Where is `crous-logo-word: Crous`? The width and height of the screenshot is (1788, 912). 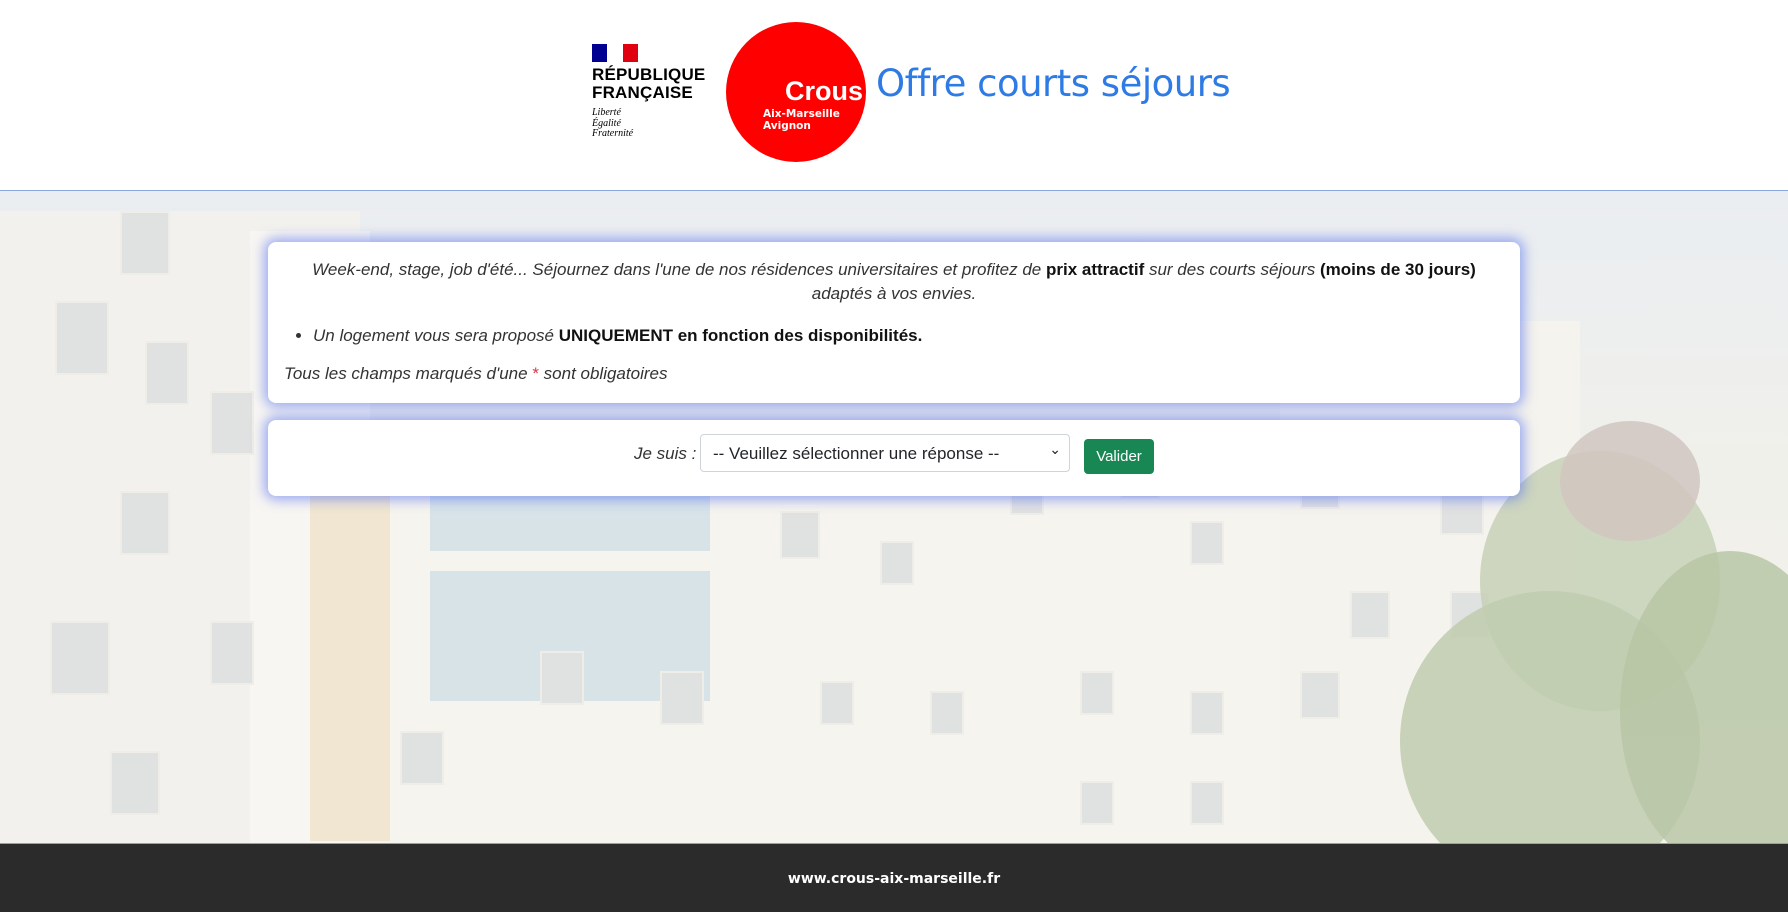 crous-logo-word: Crous is located at coordinates (824, 91).